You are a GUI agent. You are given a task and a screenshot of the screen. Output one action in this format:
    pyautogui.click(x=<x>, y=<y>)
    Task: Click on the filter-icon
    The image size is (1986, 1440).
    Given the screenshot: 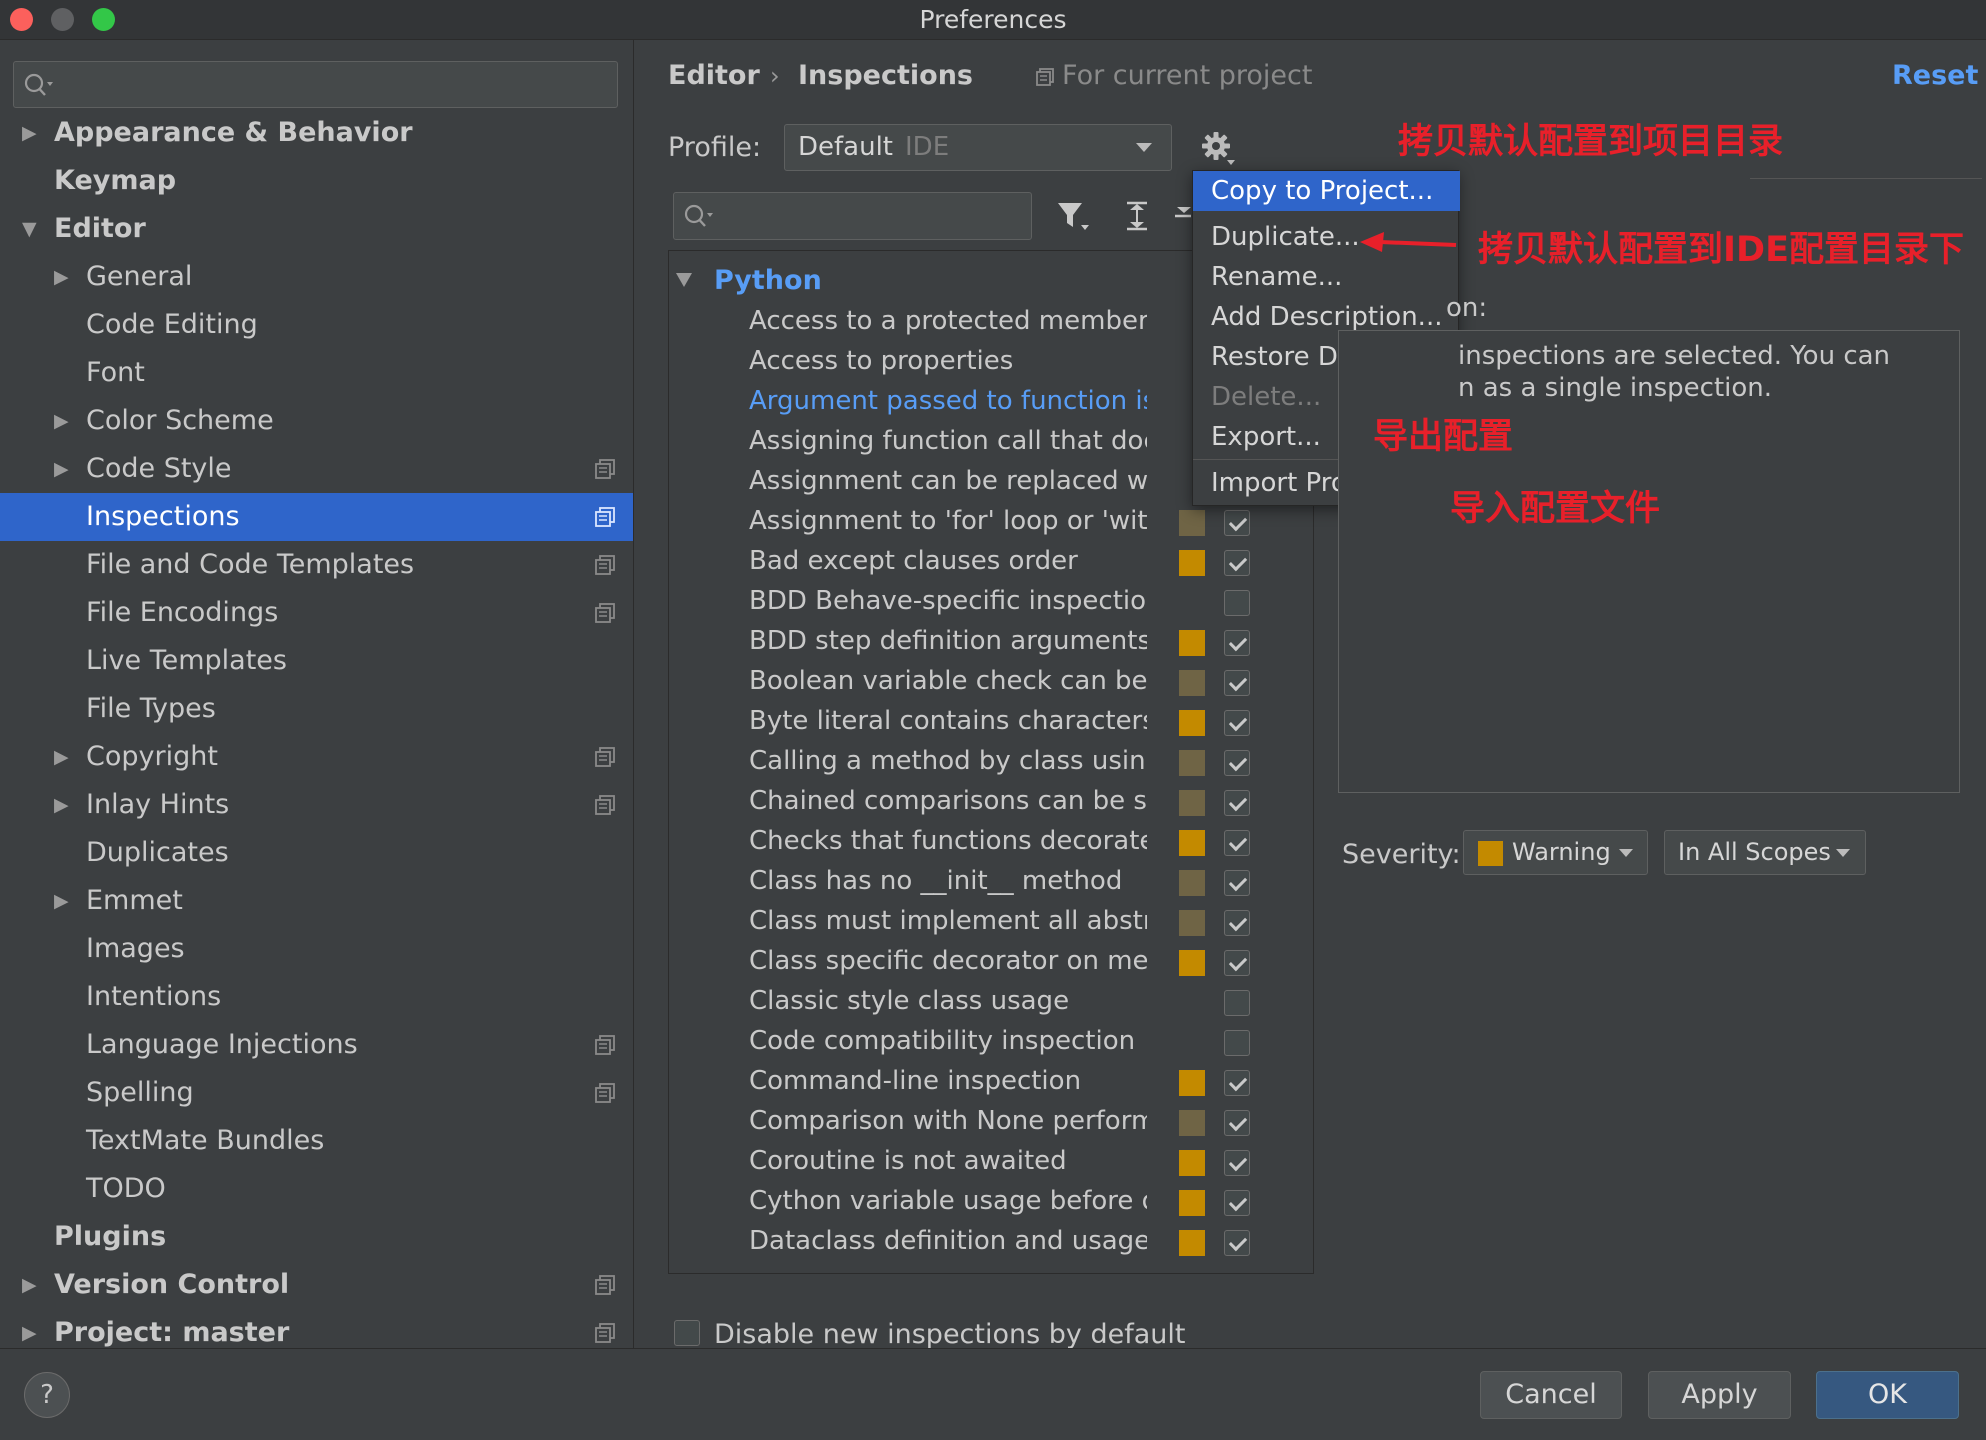 What is the action you would take?
    pyautogui.click(x=1073, y=216)
    